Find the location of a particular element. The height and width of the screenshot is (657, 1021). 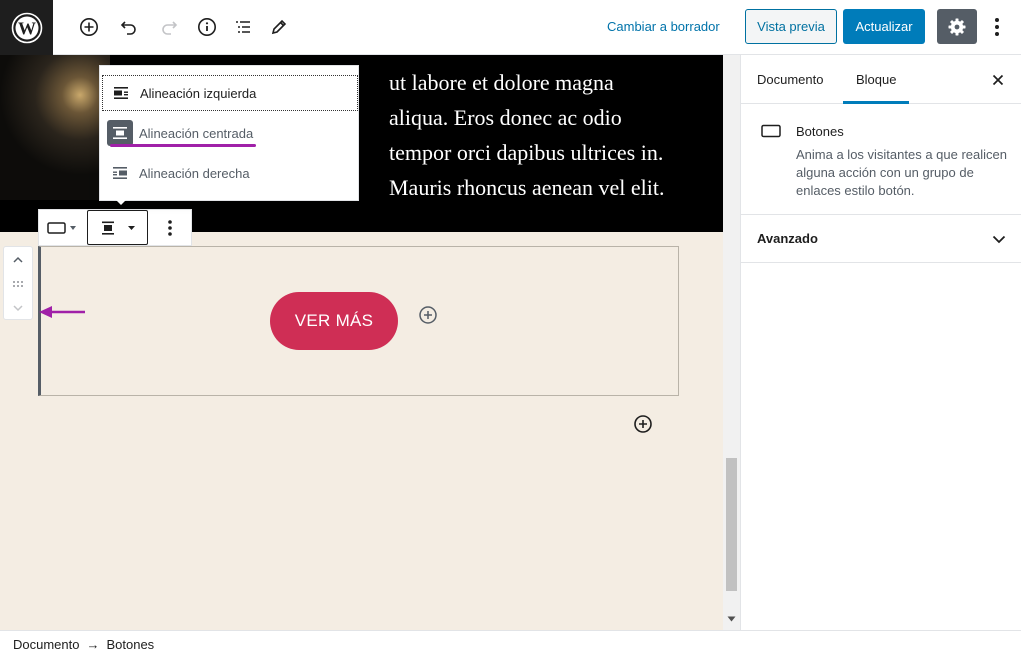

align-right-icon is located at coordinates (120, 173).